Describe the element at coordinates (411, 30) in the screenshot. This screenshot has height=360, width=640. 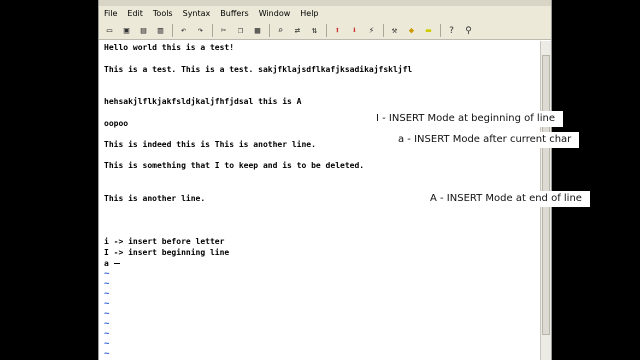
I see `shell-icon: ◆` at that location.